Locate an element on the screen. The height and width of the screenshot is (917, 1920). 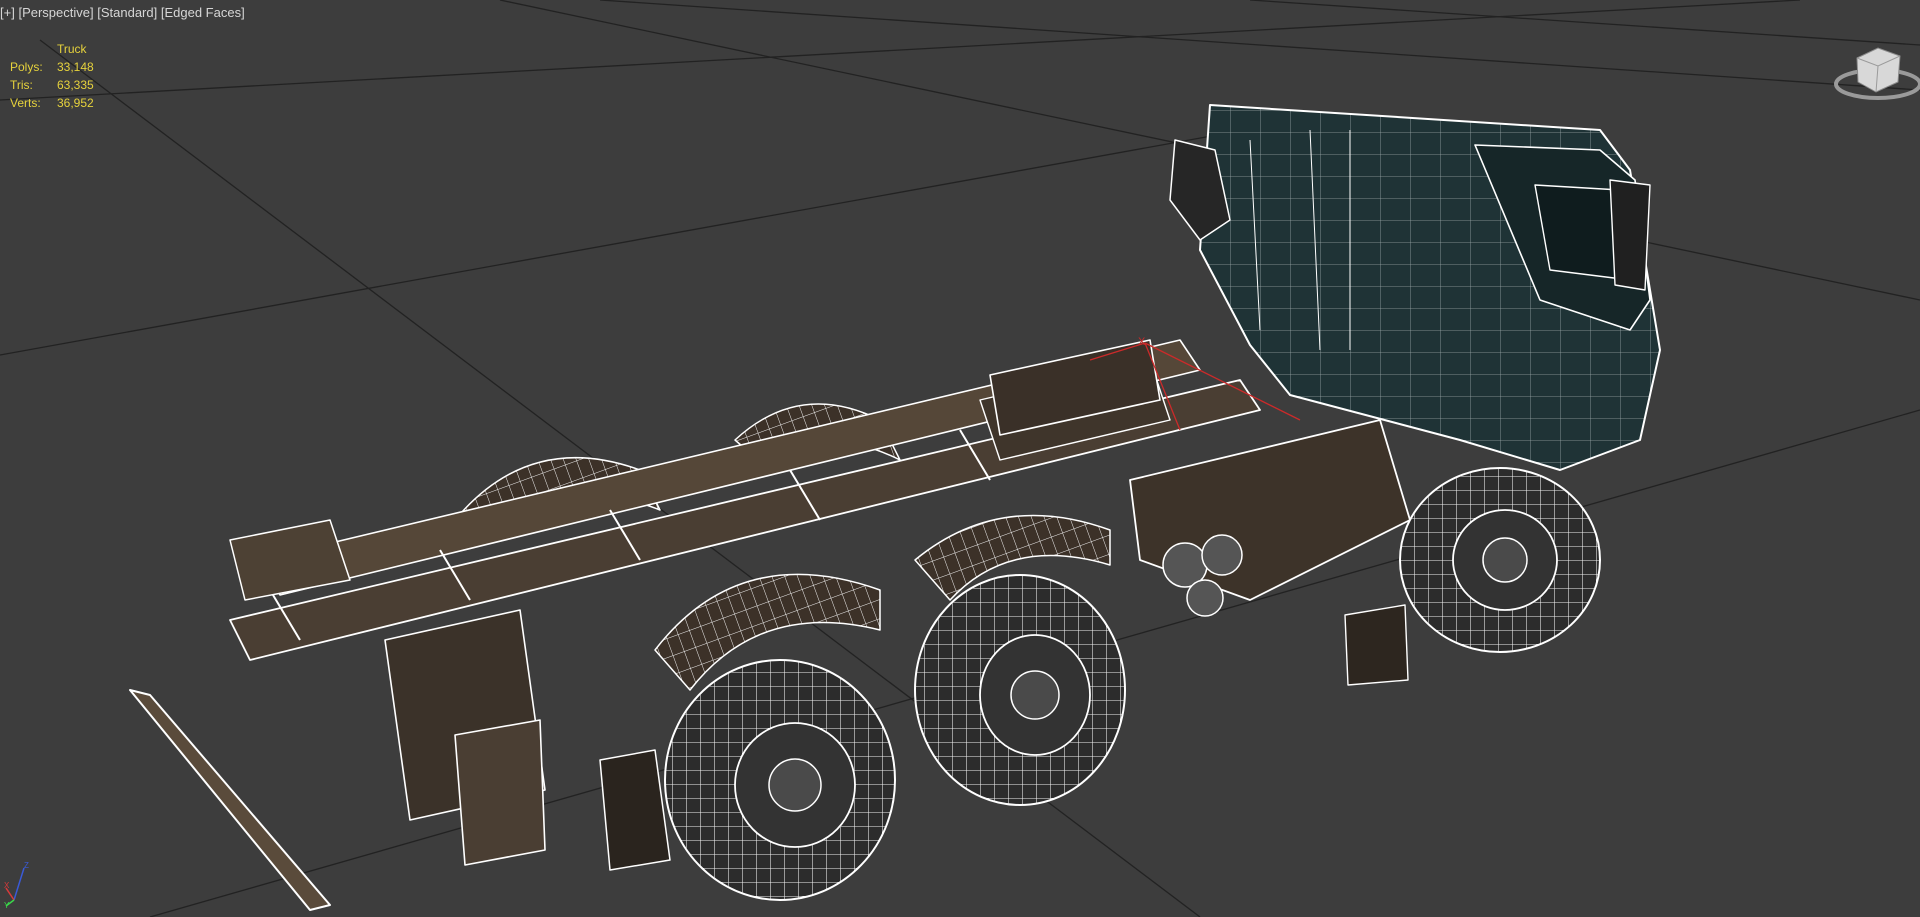
viewport-shading-menu: [Standard] is located at coordinates (127, 12).